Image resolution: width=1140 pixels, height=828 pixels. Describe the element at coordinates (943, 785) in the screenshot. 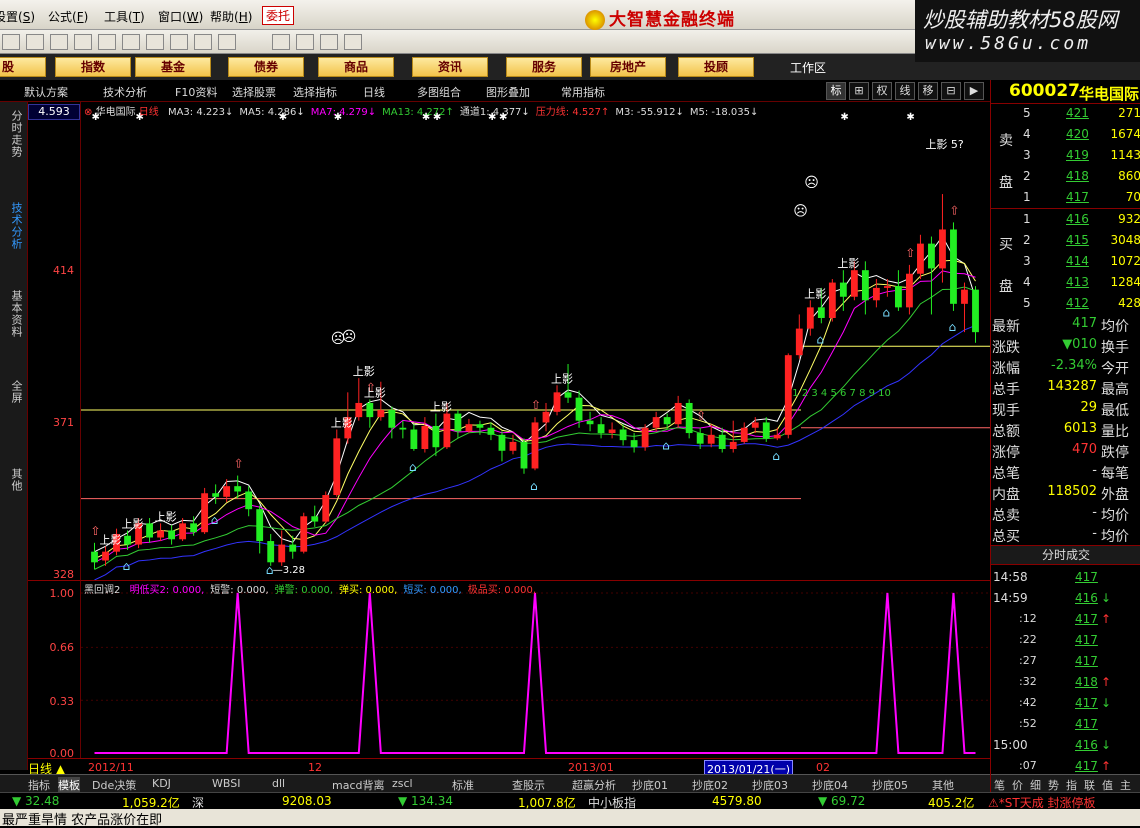

I see `indicator-tab-16: 其他` at that location.